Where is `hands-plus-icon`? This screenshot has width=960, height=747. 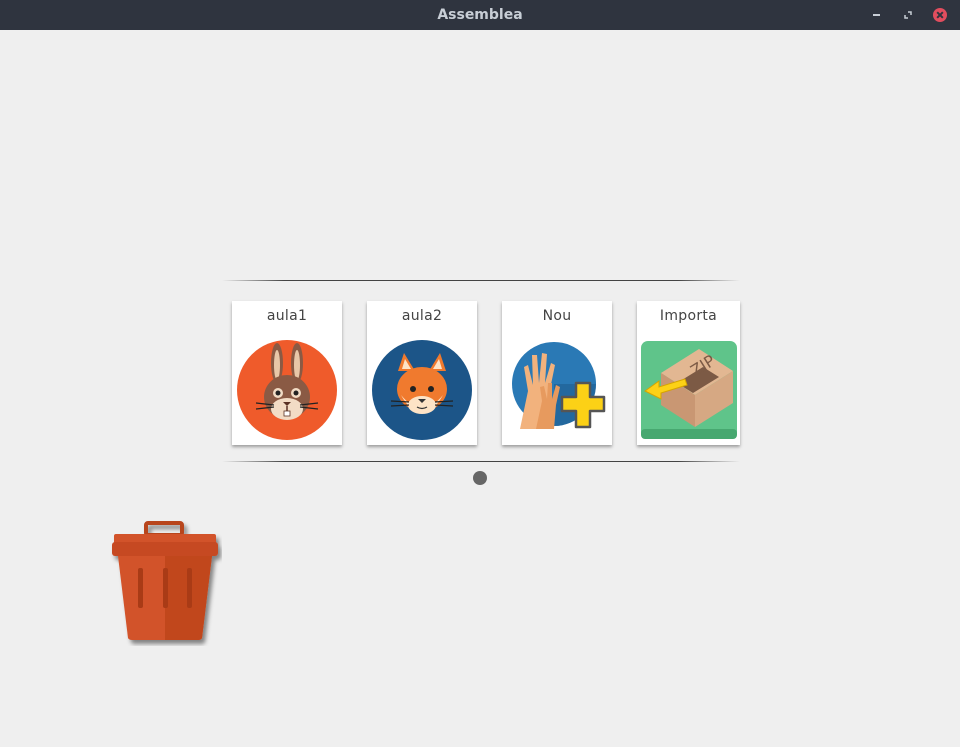 hands-plus-icon is located at coordinates (559, 385).